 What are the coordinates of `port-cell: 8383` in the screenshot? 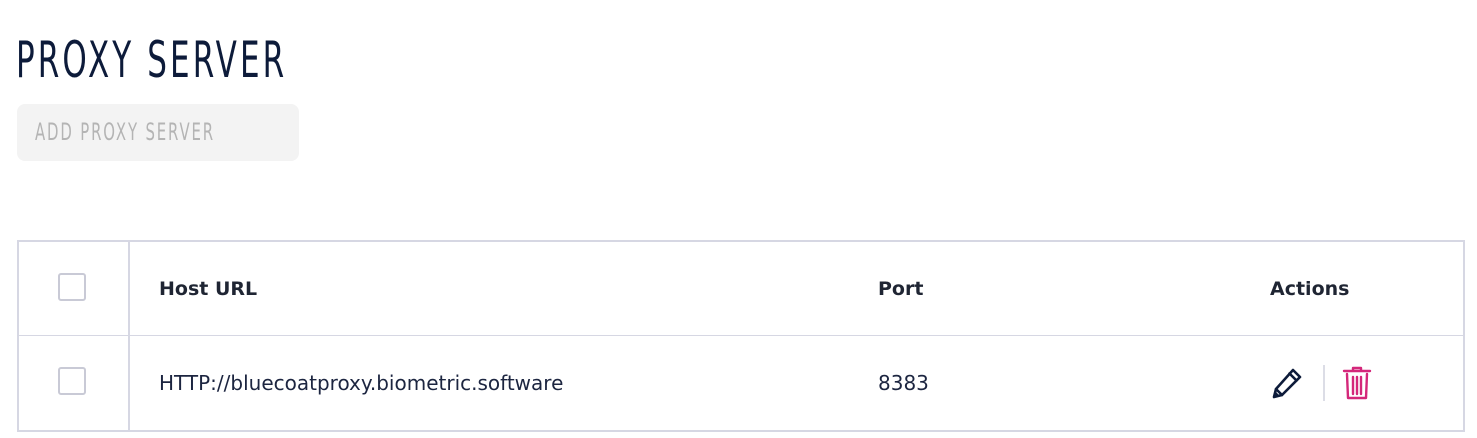 It's located at (903, 383).